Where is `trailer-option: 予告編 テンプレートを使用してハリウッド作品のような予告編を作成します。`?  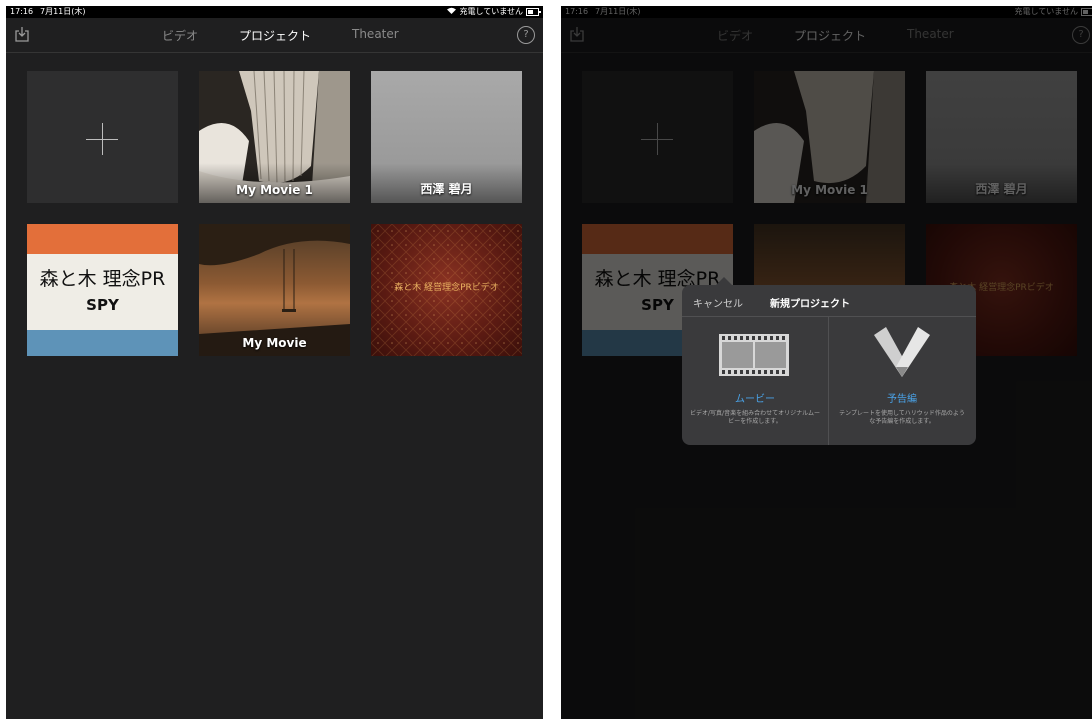 trailer-option: 予告編 テンプレートを使用してハリウッド作品のような予告編を作成します。 is located at coordinates (902, 381).